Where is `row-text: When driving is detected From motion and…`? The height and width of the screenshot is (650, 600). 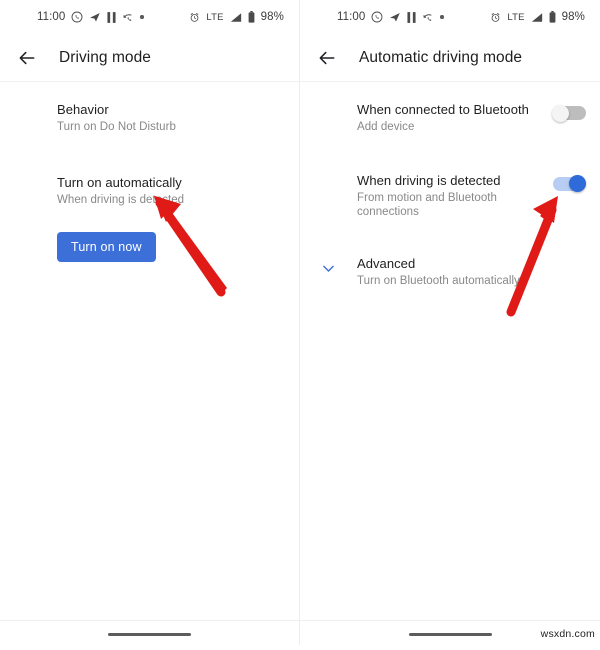
row-text: When driving is detected From motion and… is located at coordinates (452, 196).